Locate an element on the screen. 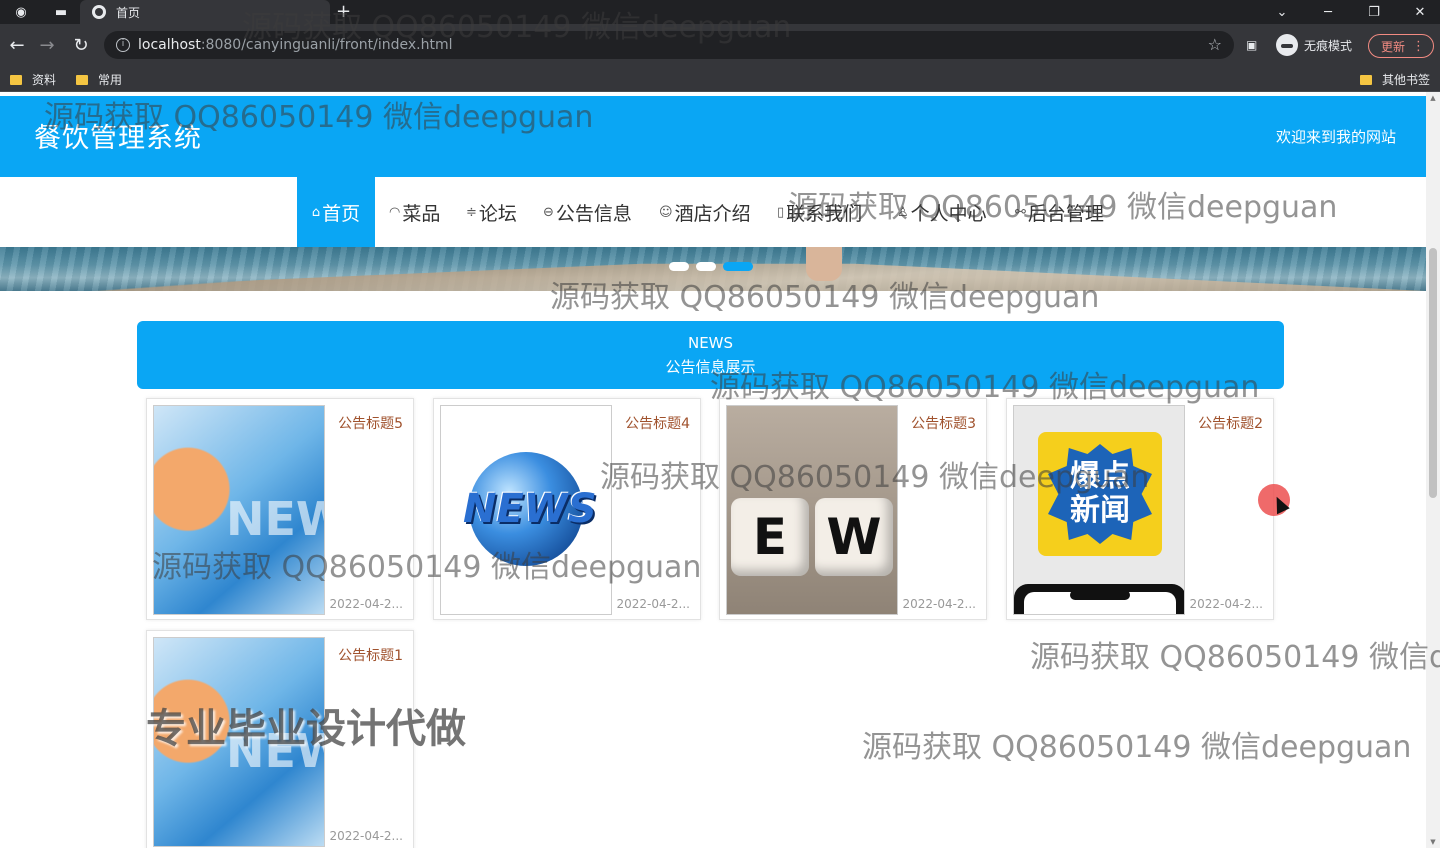 This screenshot has height=848, width=1440. forum-icon: ≑ is located at coordinates (471, 212).